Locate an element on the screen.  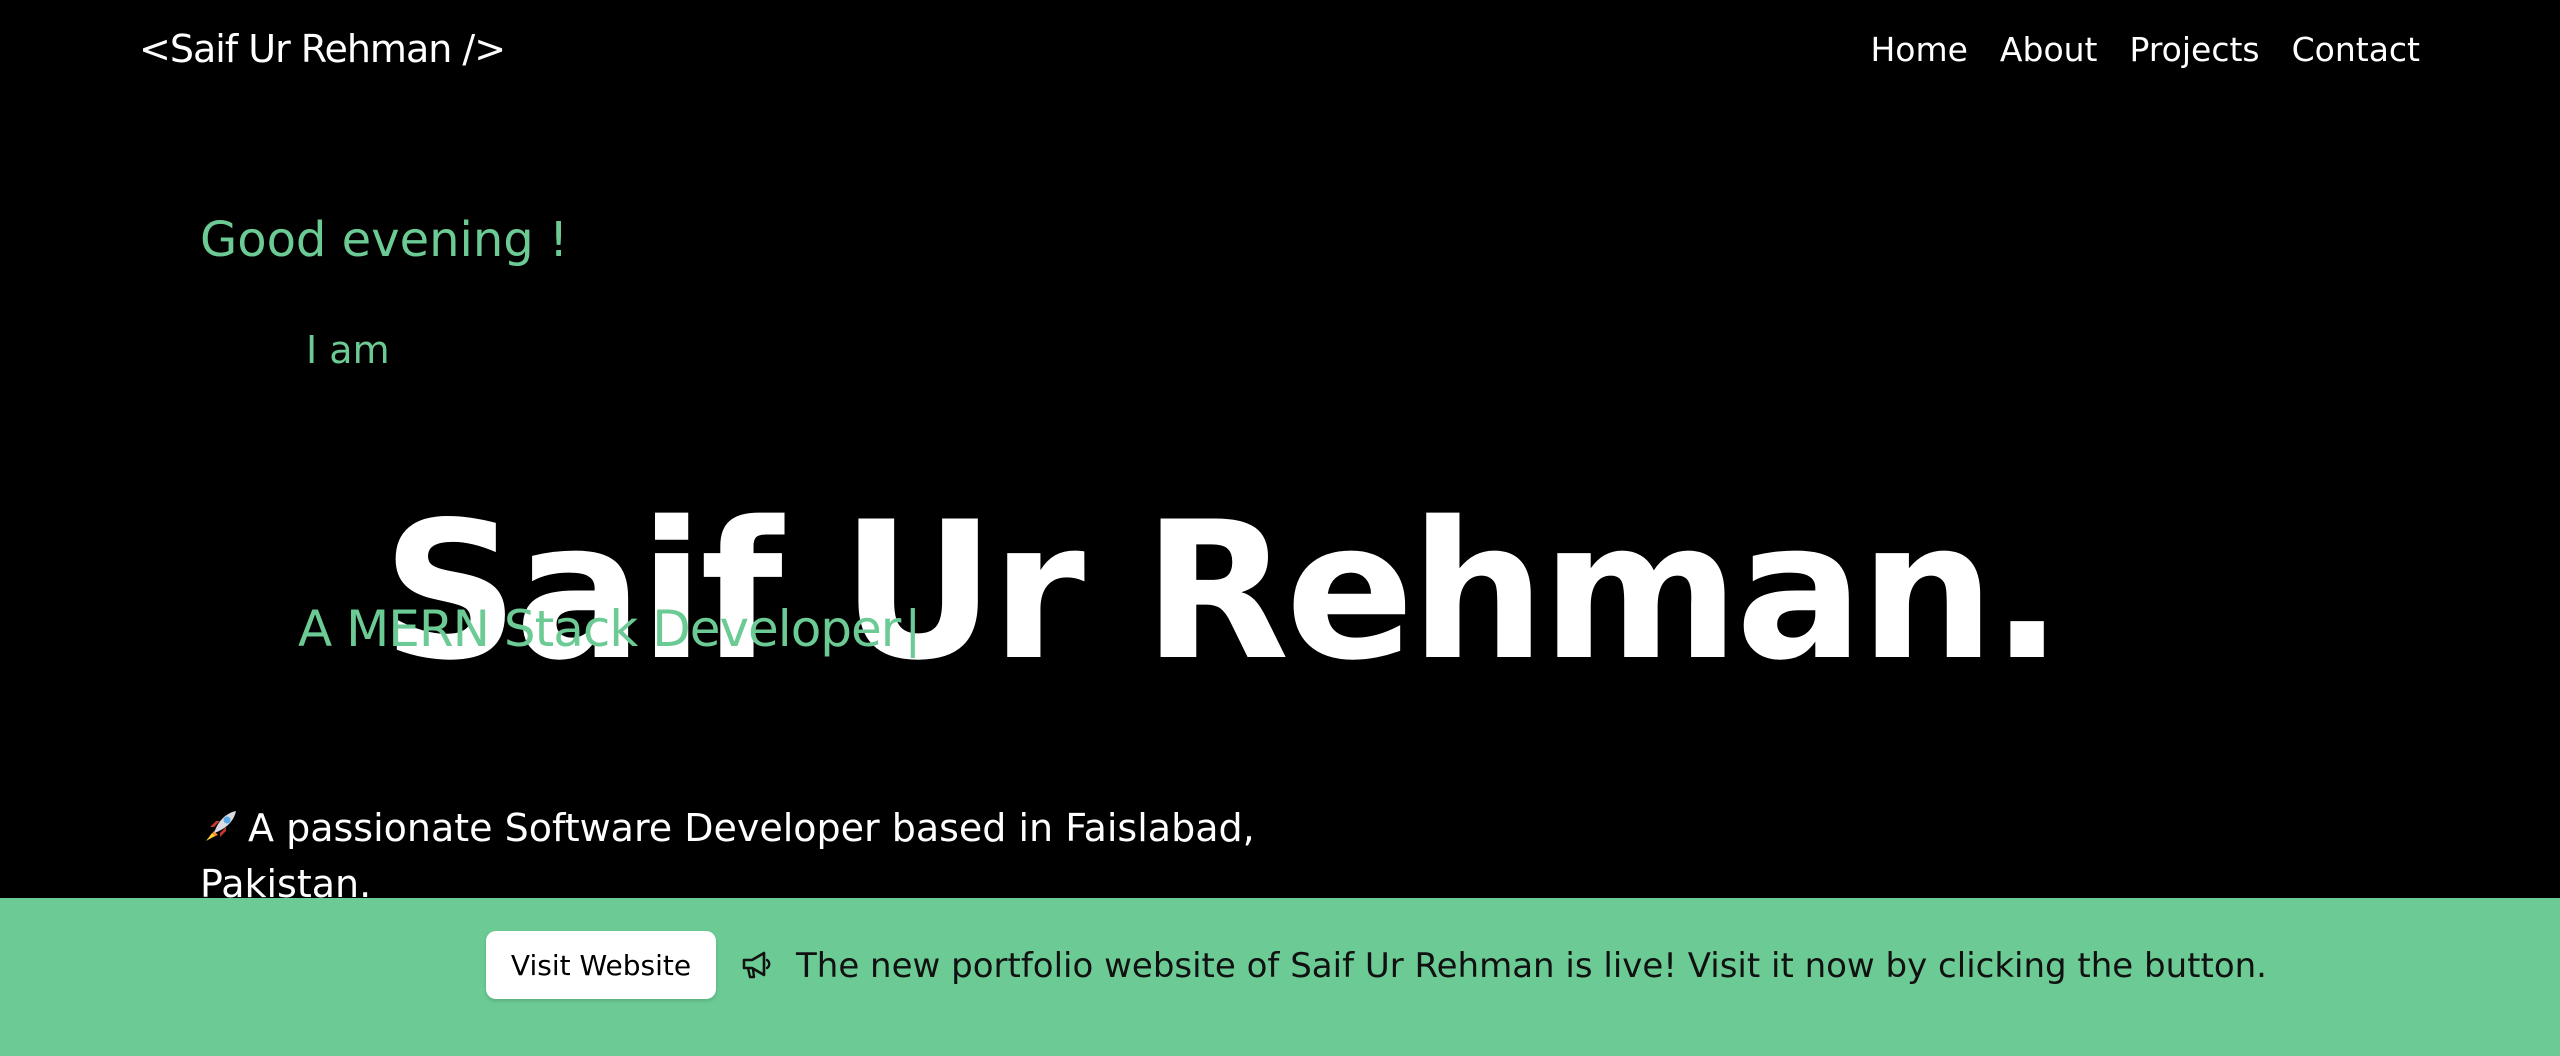
intro-prefix: I am is located at coordinates (348, 350).